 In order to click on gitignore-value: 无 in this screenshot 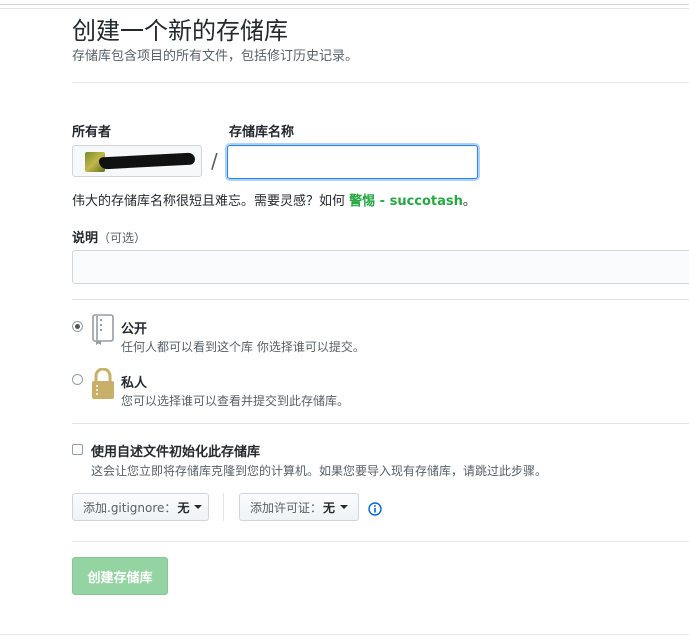, I will do `click(183, 507)`.